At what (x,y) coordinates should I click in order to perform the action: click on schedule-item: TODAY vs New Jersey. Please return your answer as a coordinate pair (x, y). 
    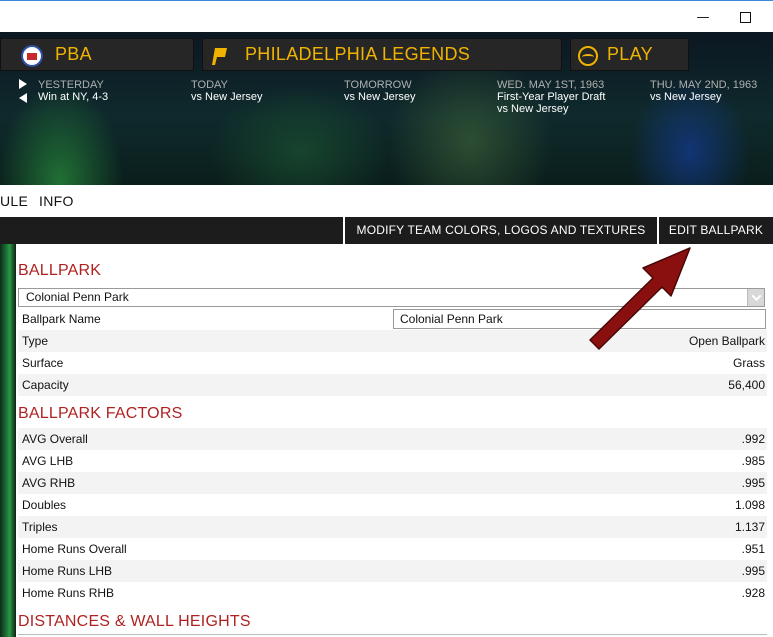
    Looking at the image, I should click on (227, 91).